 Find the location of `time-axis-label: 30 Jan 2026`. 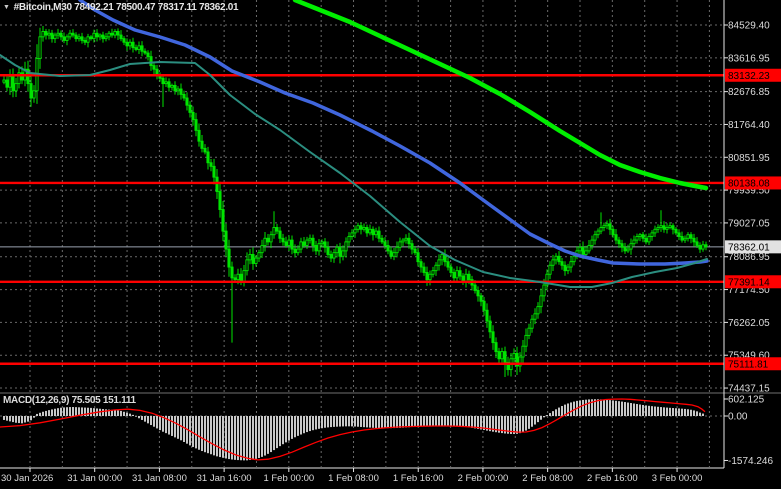

time-axis-label: 30 Jan 2026 is located at coordinates (27, 478).